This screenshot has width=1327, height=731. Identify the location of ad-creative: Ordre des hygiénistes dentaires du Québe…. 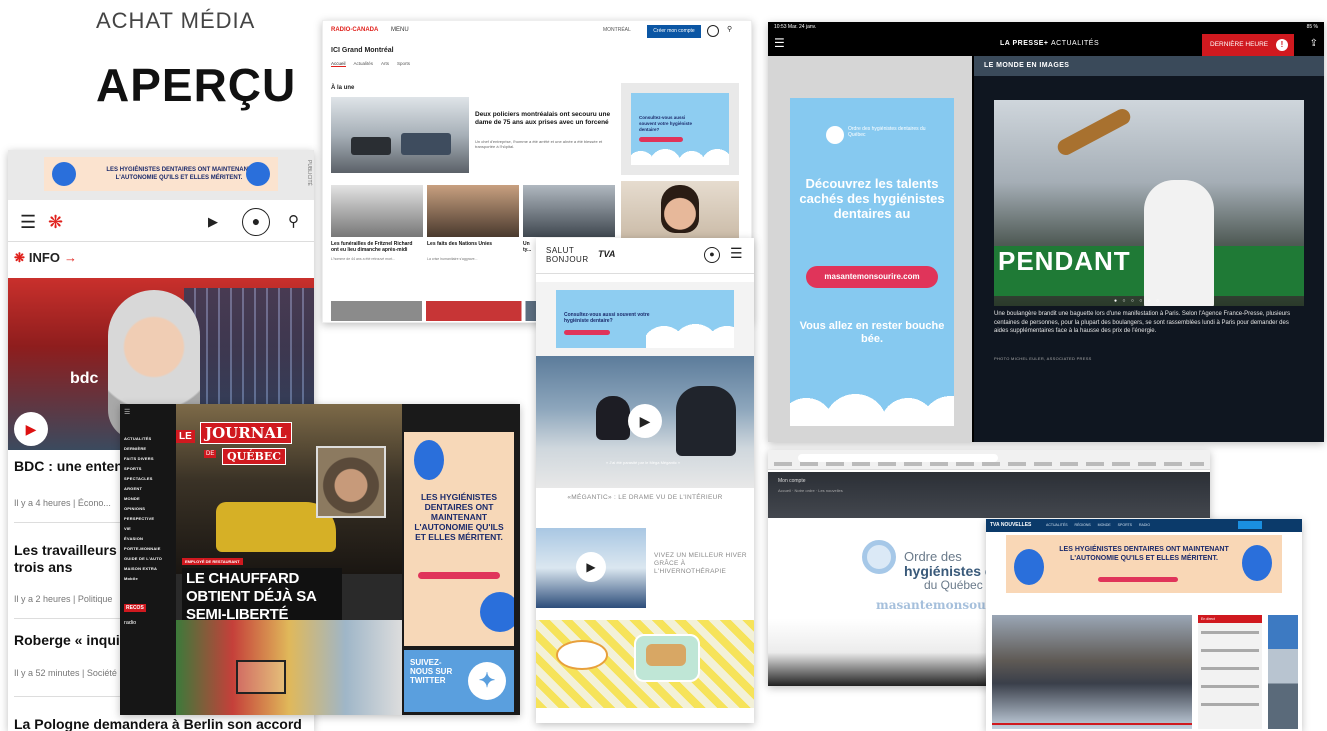
(872, 262).